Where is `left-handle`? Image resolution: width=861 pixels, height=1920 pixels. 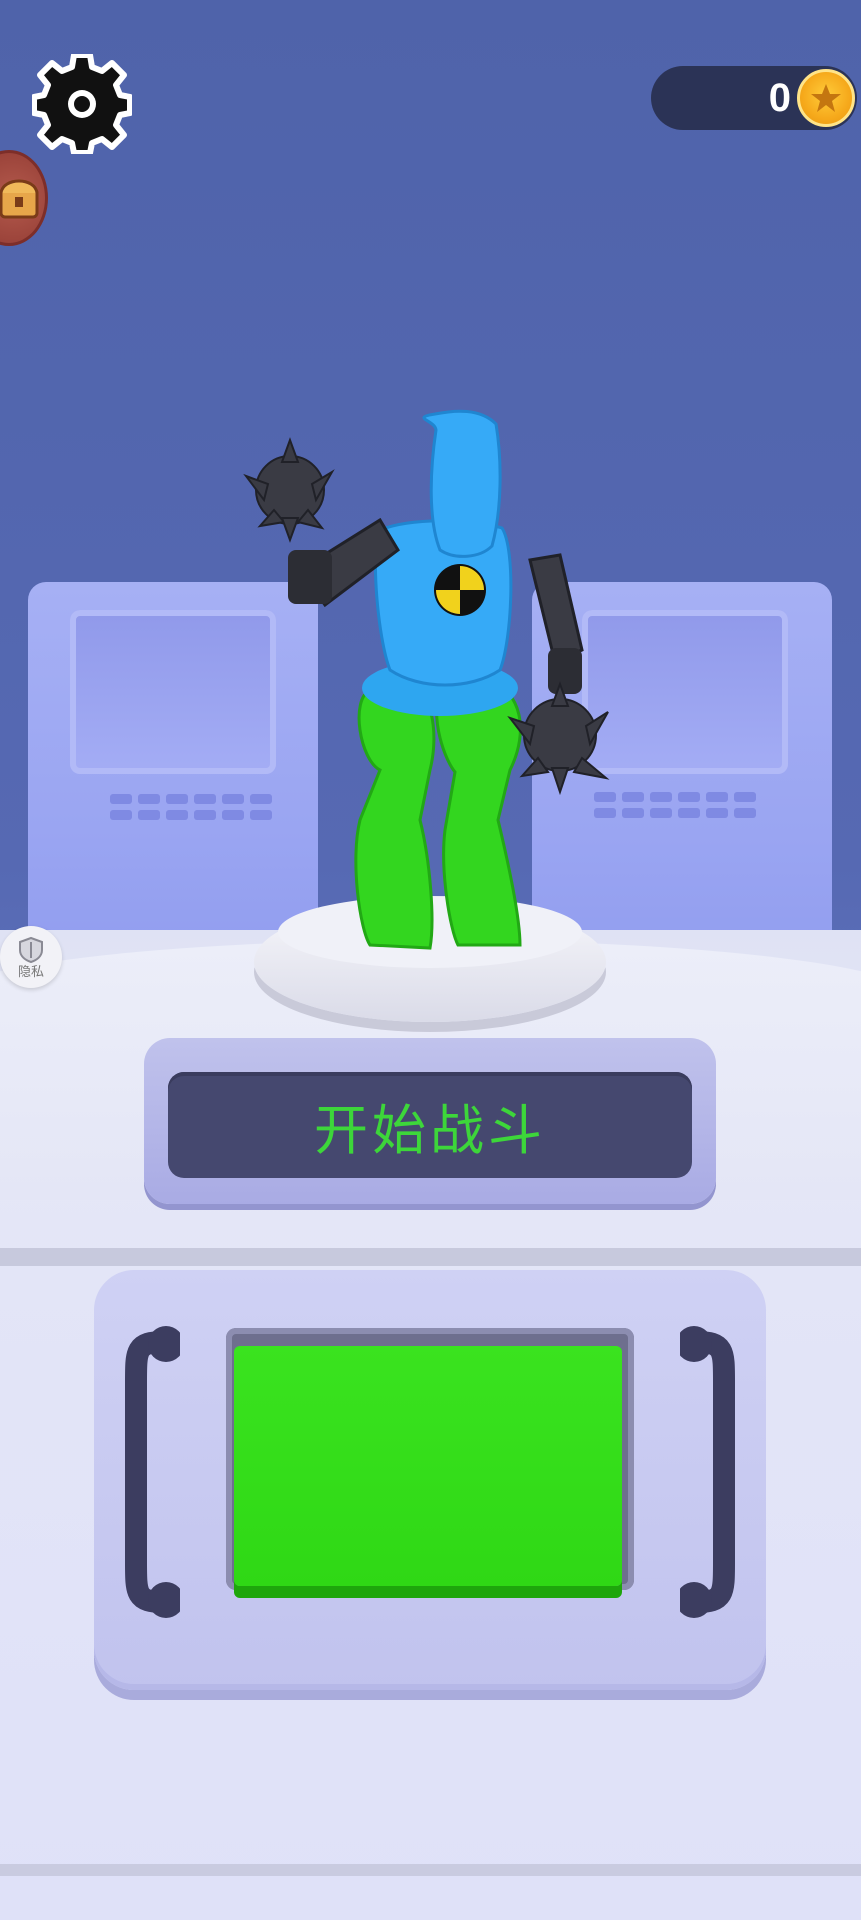 left-handle is located at coordinates (152, 1472).